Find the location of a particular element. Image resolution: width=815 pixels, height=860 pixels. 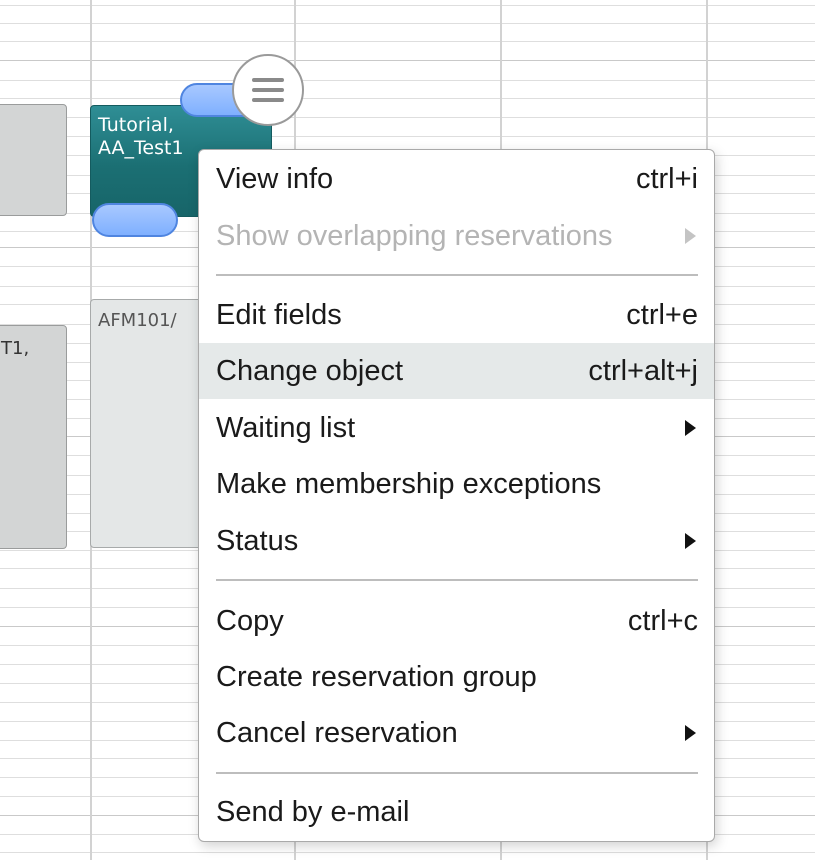

menu-item-label: View info is located at coordinates (275, 178).